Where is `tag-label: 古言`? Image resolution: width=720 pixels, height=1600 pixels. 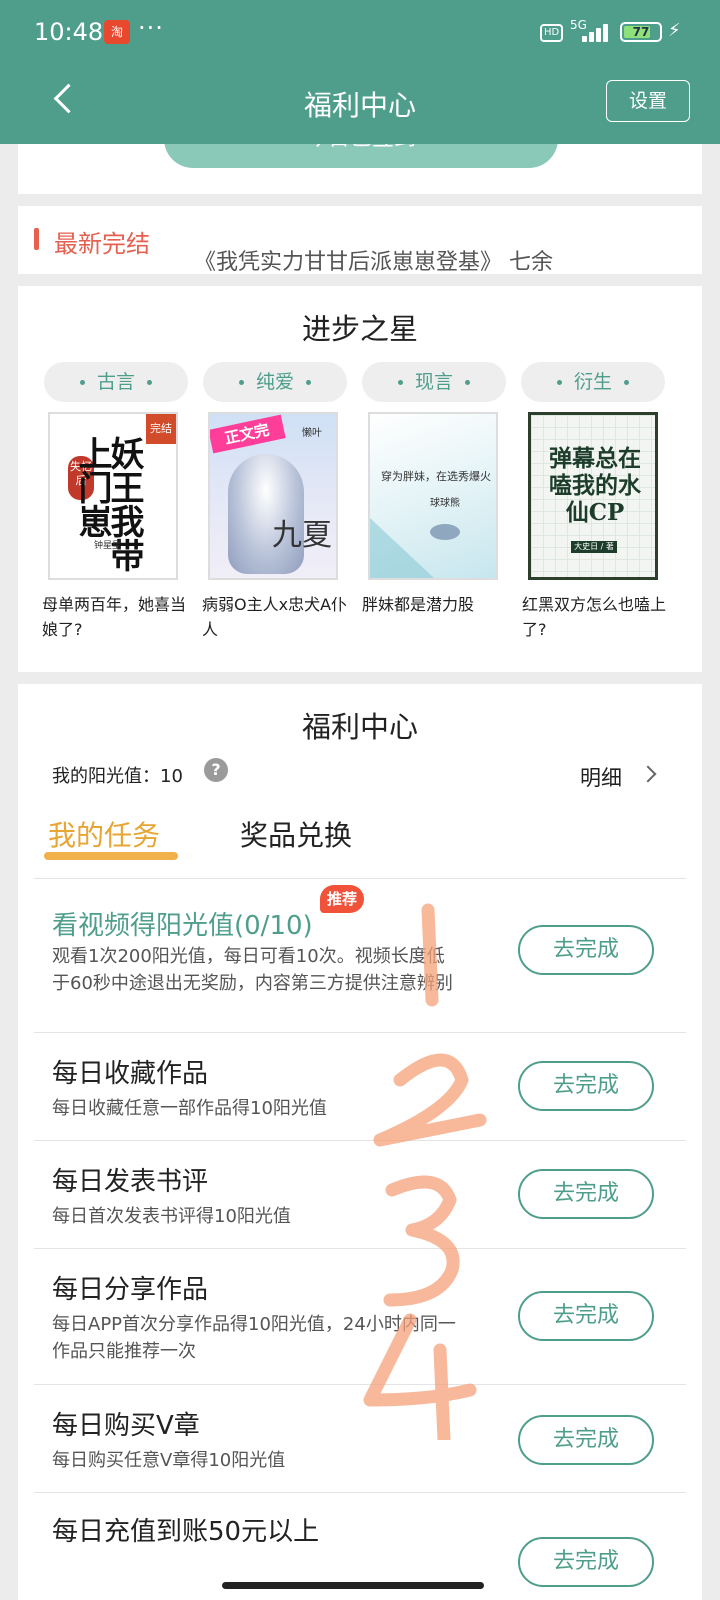 tag-label: 古言 is located at coordinates (115, 382).